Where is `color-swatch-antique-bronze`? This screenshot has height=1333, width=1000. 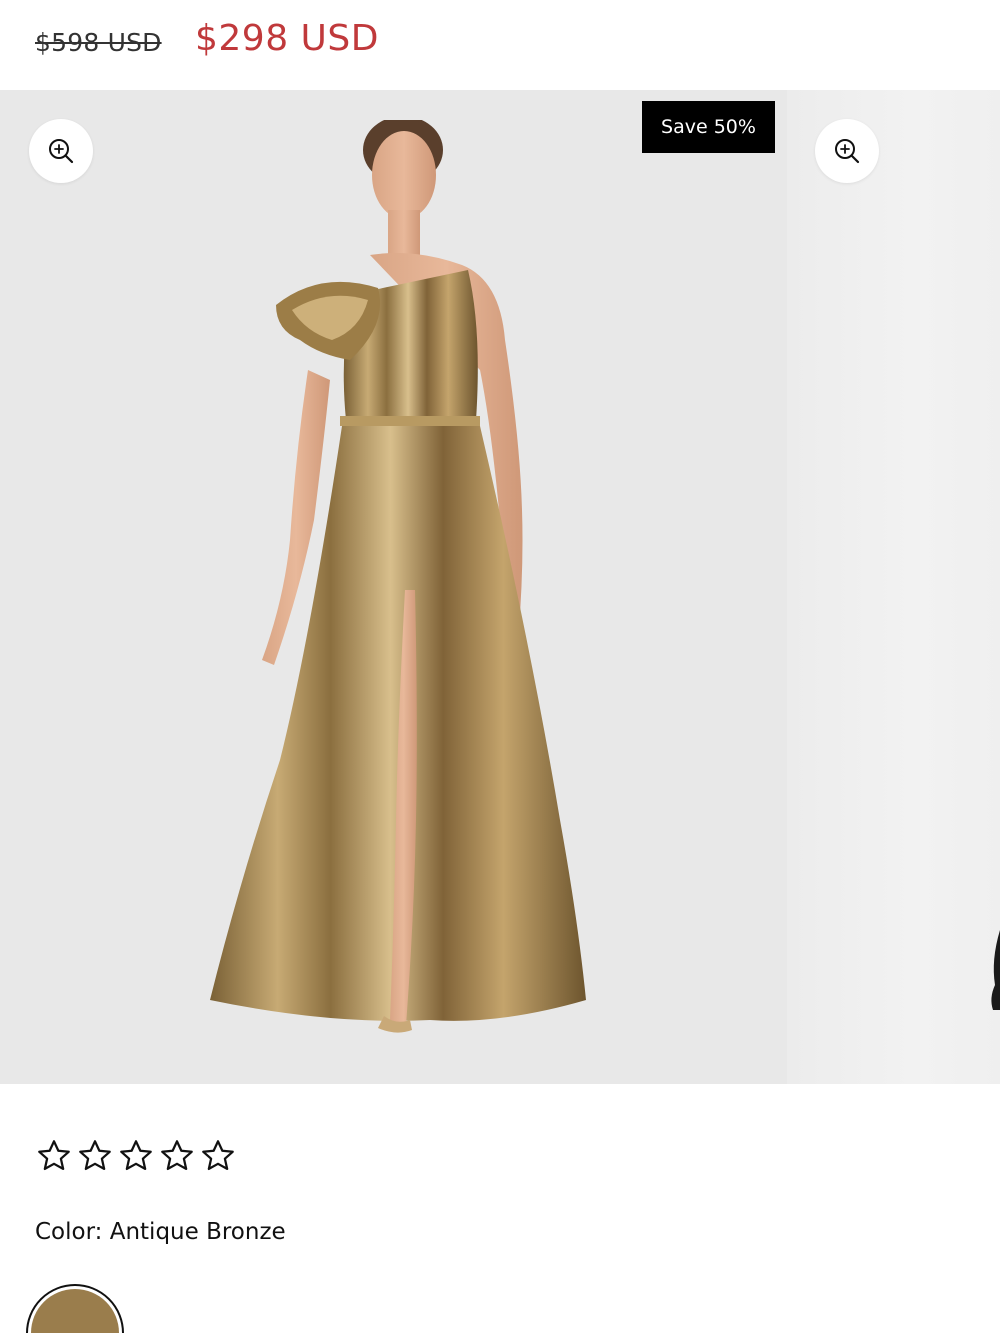
color-swatch-antique-bronze is located at coordinates (75, 1308).